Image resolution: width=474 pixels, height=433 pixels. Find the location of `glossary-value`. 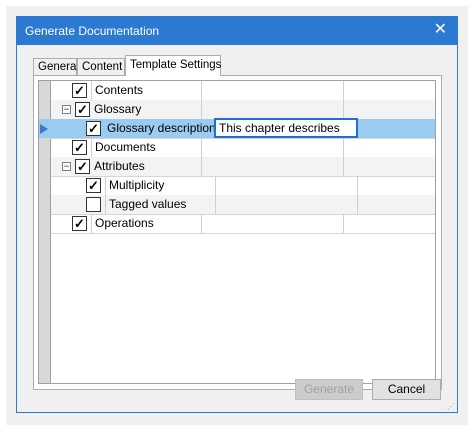

glossary-value is located at coordinates (272, 109).